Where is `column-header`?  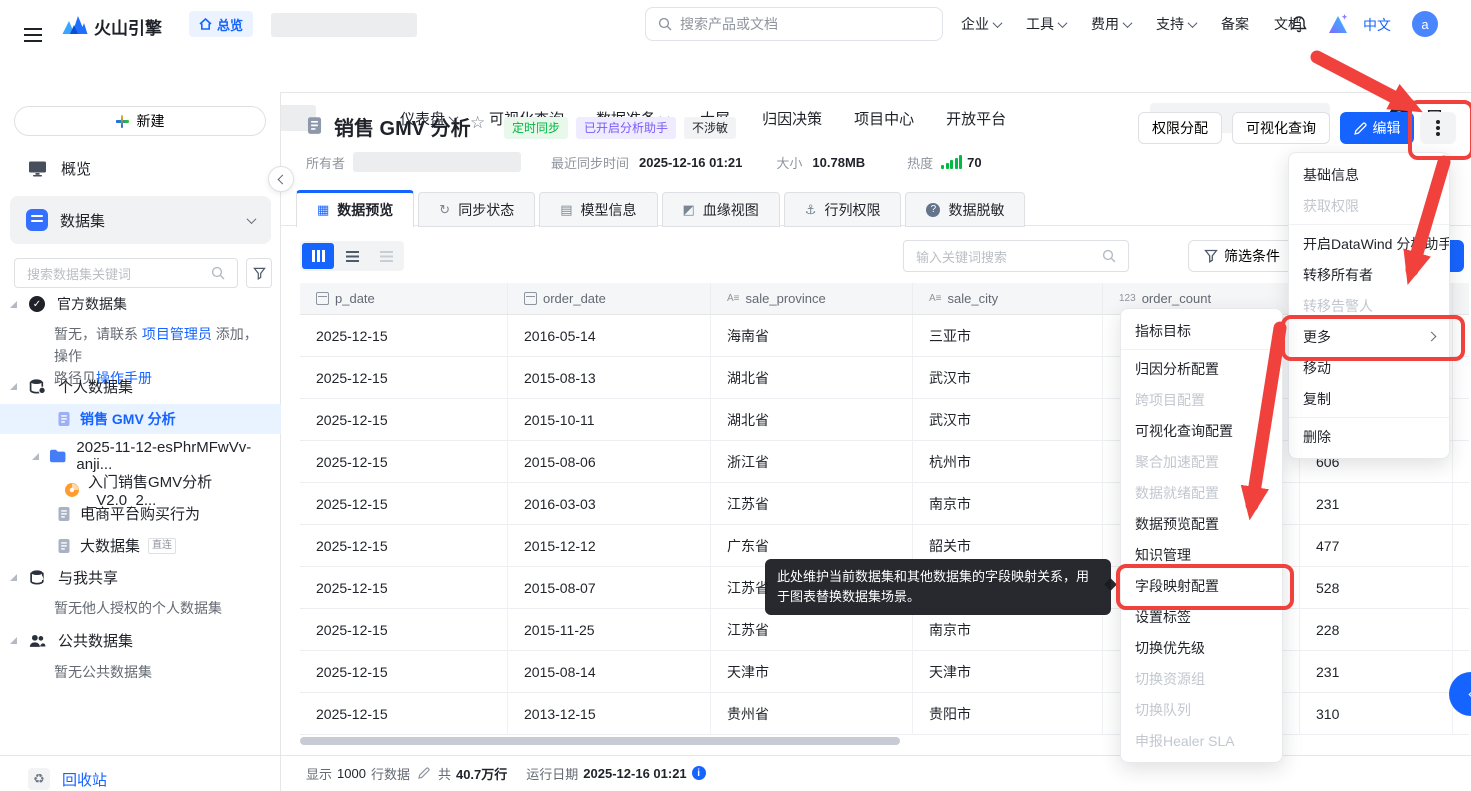
column-header is located at coordinates (1461, 299).